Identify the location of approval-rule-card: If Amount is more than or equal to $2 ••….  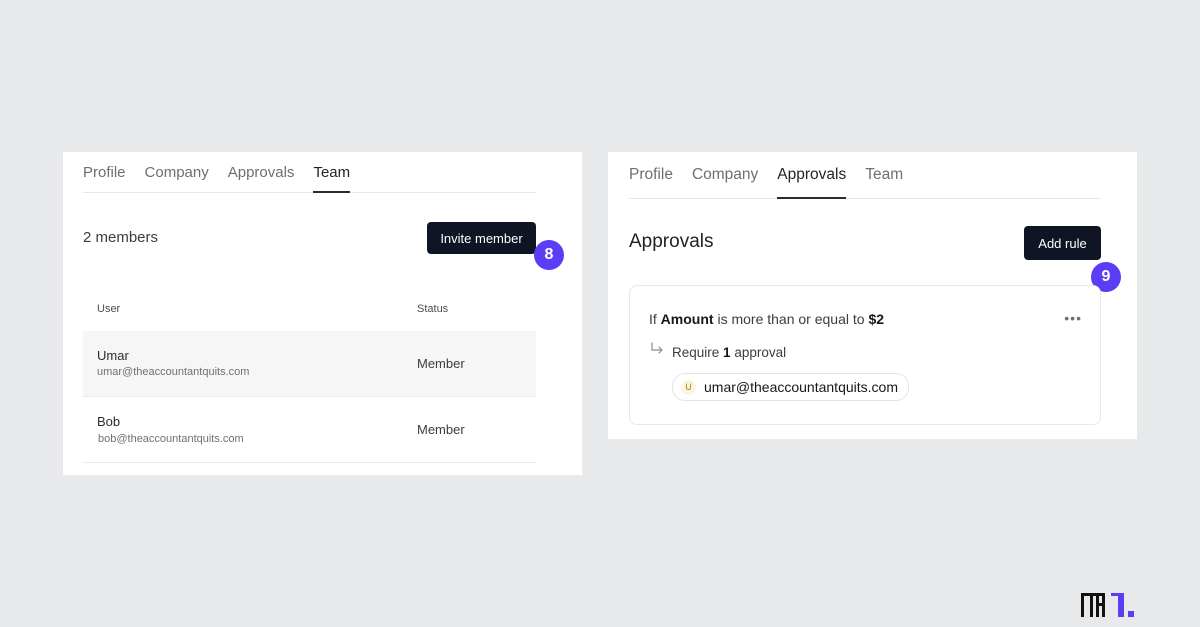
(865, 355).